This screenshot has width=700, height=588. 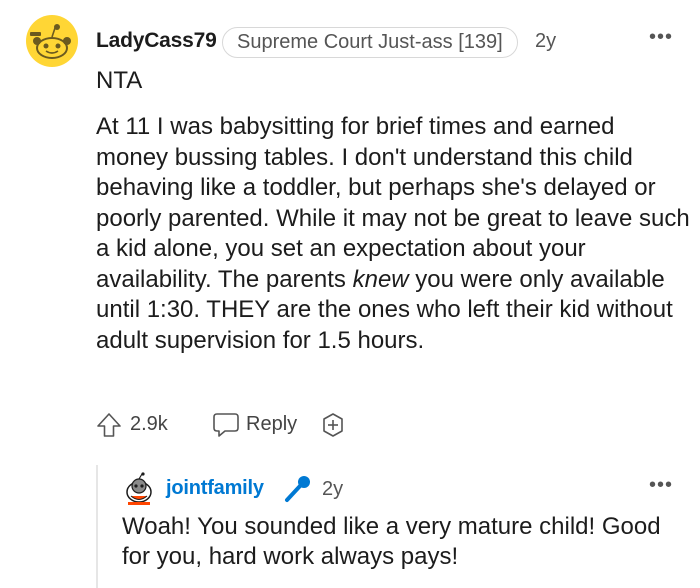 What do you see at coordinates (156, 41) in the screenshot?
I see `comment-username: LadyCass79` at bounding box center [156, 41].